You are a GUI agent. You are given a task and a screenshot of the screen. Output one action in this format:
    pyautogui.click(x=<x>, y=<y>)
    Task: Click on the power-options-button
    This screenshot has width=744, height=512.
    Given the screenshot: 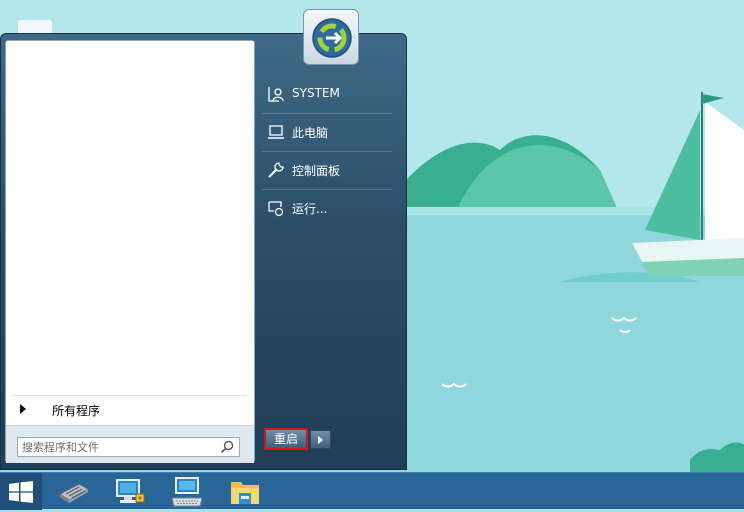 What is the action you would take?
    pyautogui.click(x=320, y=439)
    